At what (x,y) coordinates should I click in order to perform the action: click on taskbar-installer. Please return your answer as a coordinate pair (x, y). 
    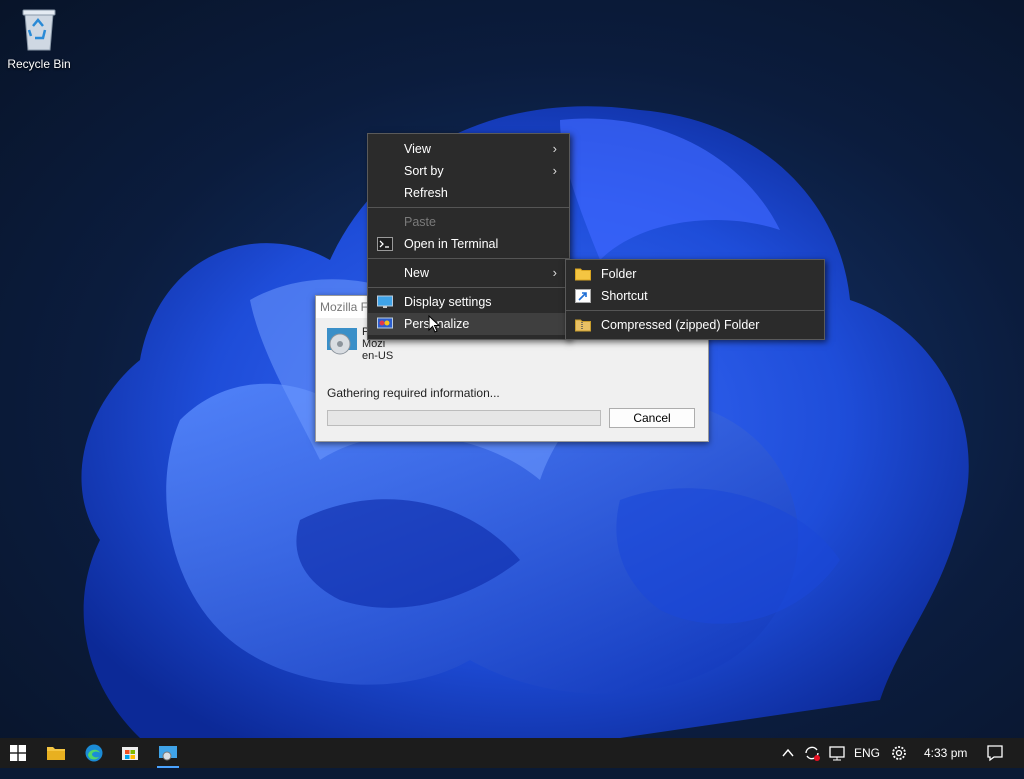
    Looking at the image, I should click on (168, 753).